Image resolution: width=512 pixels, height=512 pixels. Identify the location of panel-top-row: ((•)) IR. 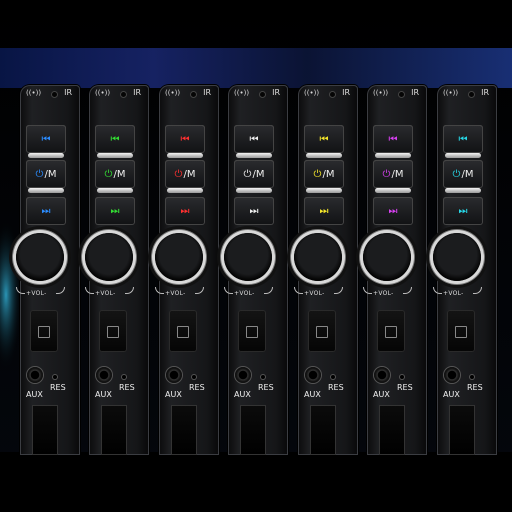
(258, 94).